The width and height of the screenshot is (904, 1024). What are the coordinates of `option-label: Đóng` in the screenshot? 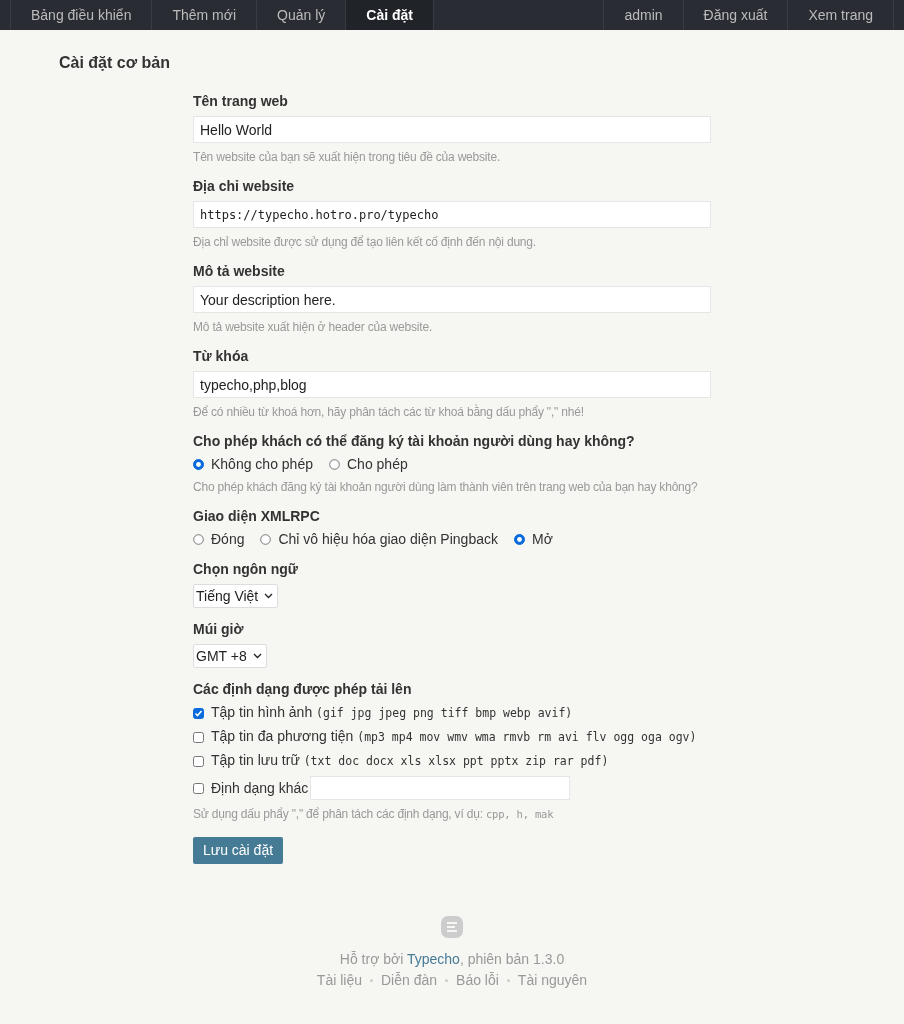 It's located at (228, 539).